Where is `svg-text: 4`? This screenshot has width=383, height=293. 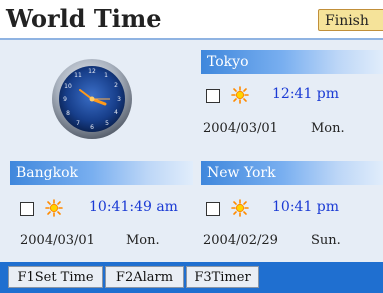
svg-text: 4 is located at coordinates (116, 112).